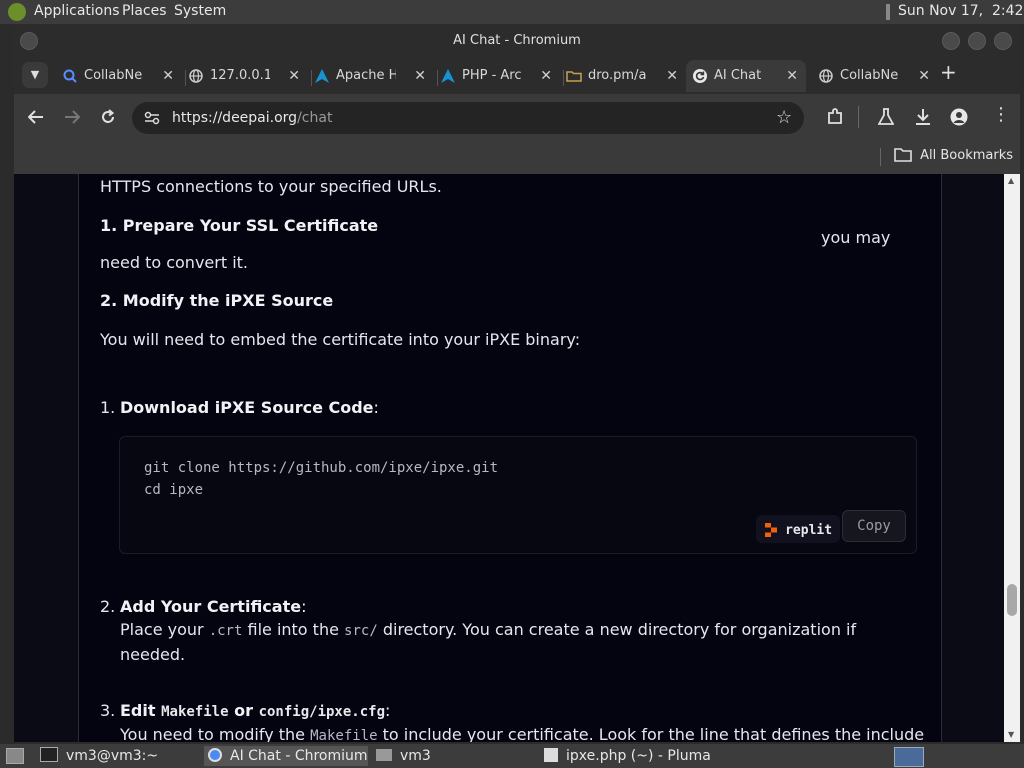 This screenshot has height=768, width=1024. What do you see at coordinates (875, 76) in the screenshot?
I see `tab-collabnet-2: CollabNe ✕` at bounding box center [875, 76].